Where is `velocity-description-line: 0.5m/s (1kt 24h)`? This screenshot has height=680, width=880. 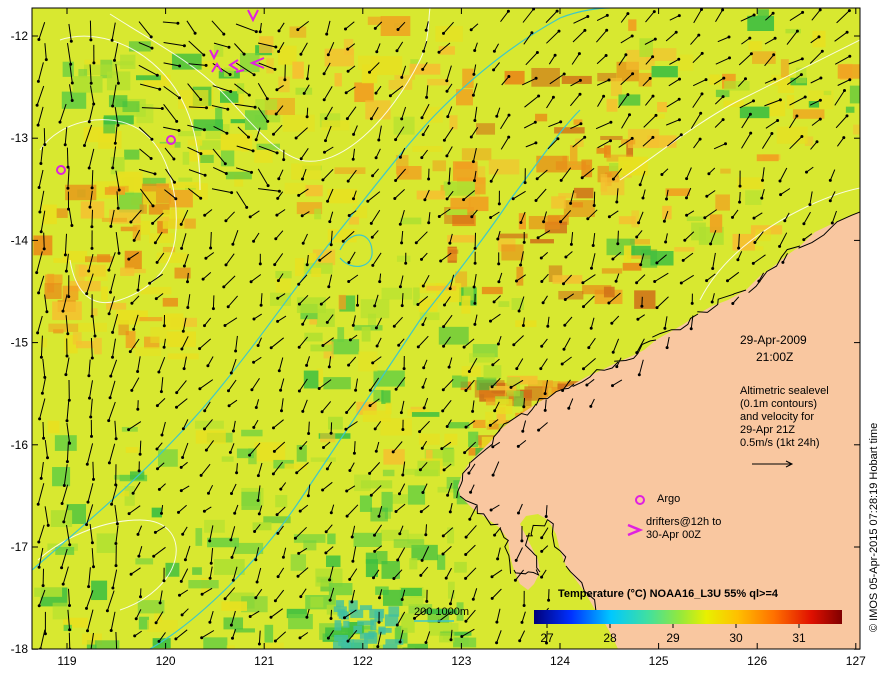 velocity-description-line: 0.5m/s (1kt 24h) is located at coordinates (780, 443).